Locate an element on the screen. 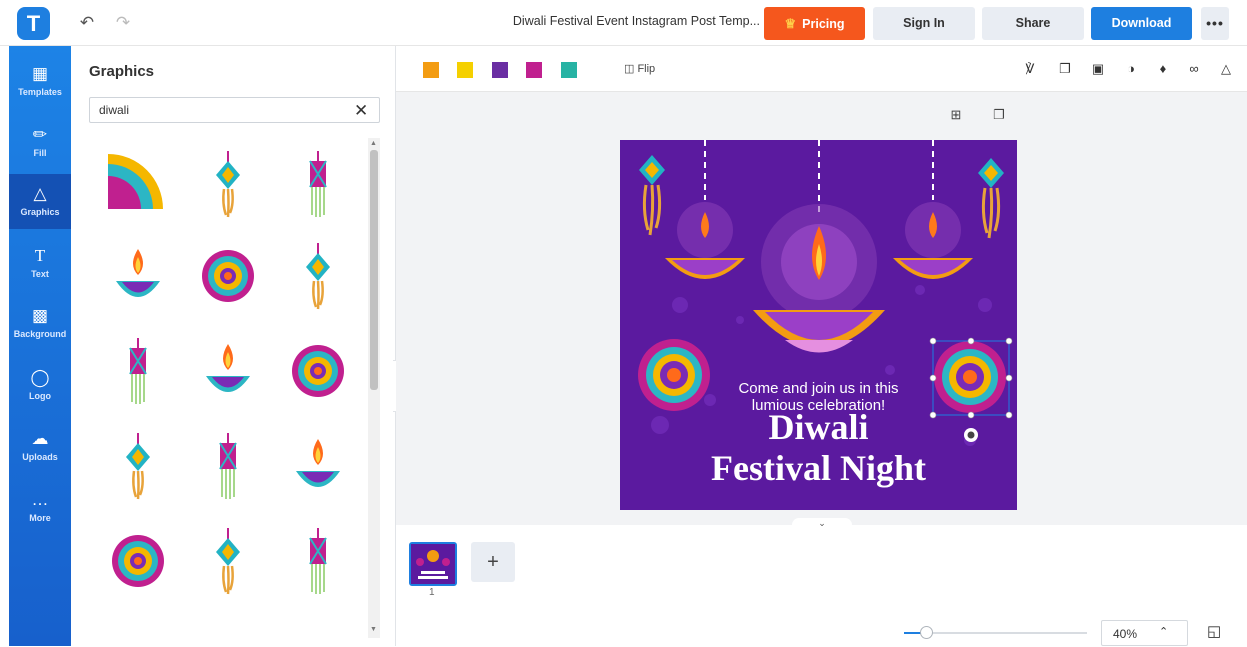 This screenshot has width=1247, height=647. shapes-icon: △ is located at coordinates (40, 193).